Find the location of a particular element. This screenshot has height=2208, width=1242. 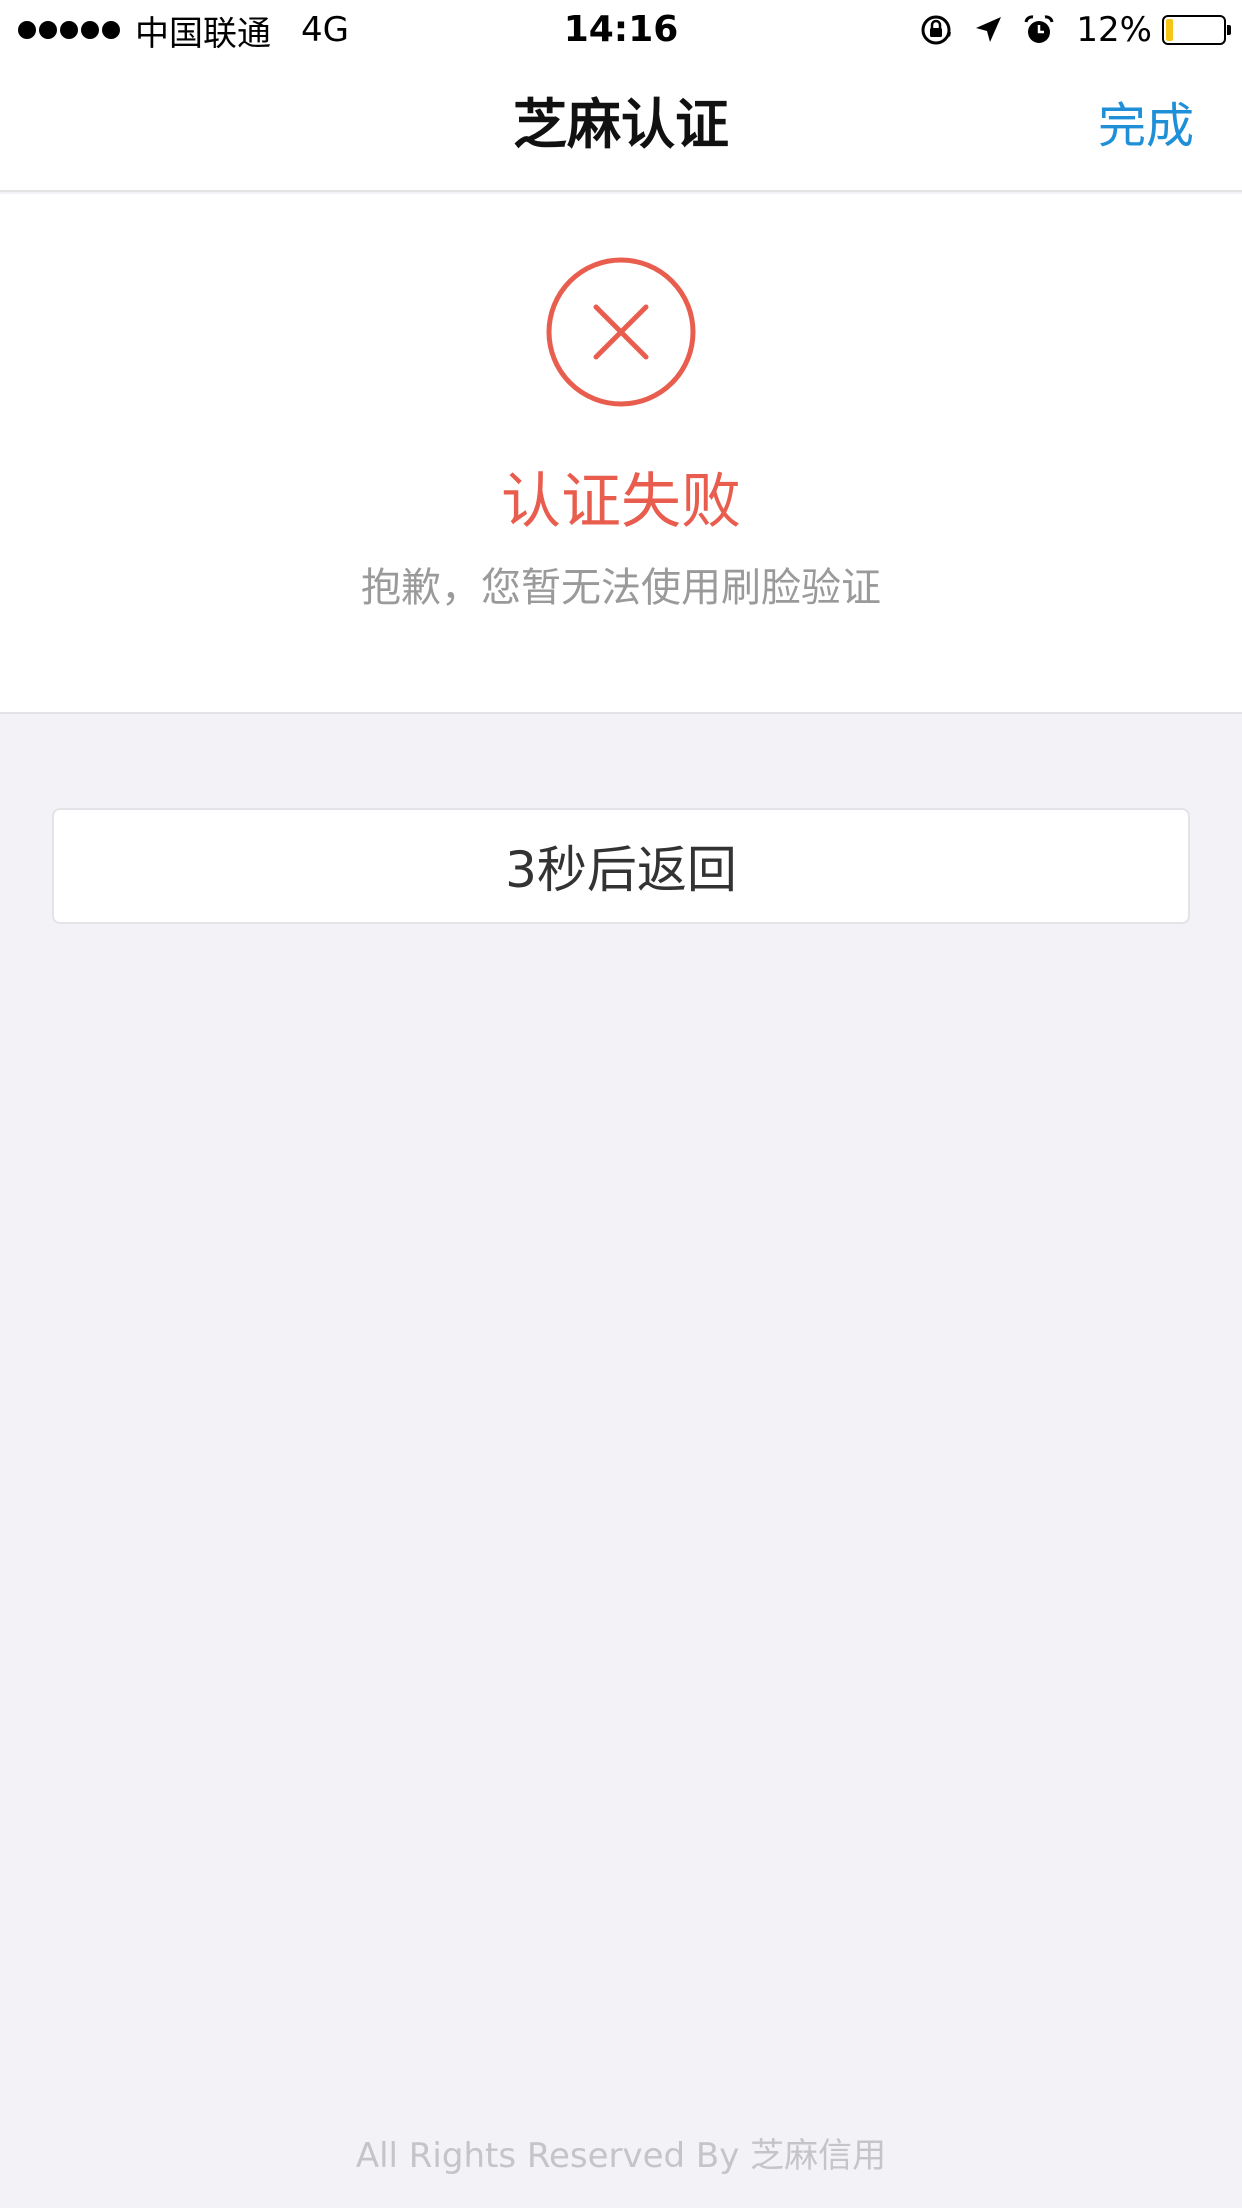

alarm-icon is located at coordinates (1039, 30).